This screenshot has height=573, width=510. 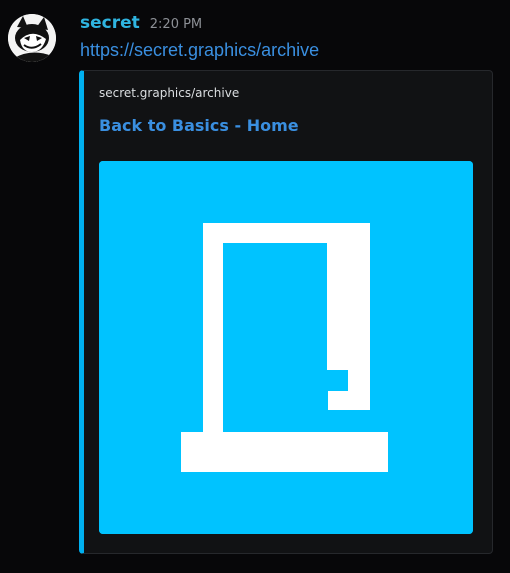 I want to click on avatar, so click(x=32, y=38).